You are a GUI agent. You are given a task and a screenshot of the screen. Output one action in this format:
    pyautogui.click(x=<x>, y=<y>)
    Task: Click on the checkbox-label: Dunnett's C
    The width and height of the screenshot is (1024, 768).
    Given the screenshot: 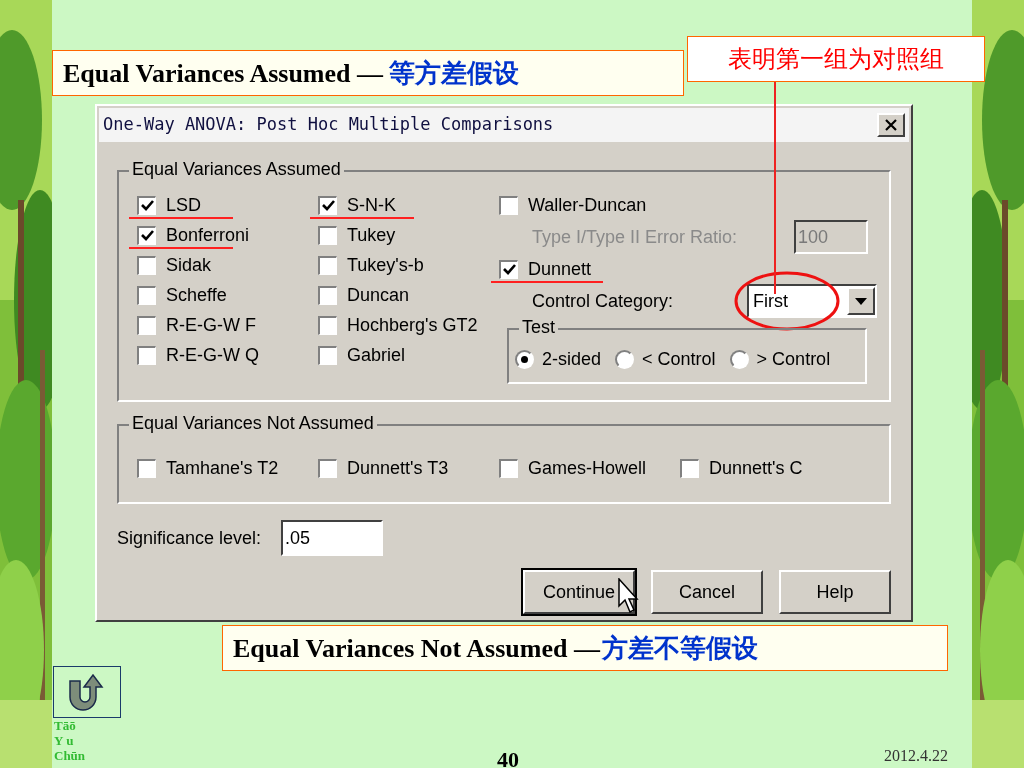 What is the action you would take?
    pyautogui.click(x=756, y=468)
    